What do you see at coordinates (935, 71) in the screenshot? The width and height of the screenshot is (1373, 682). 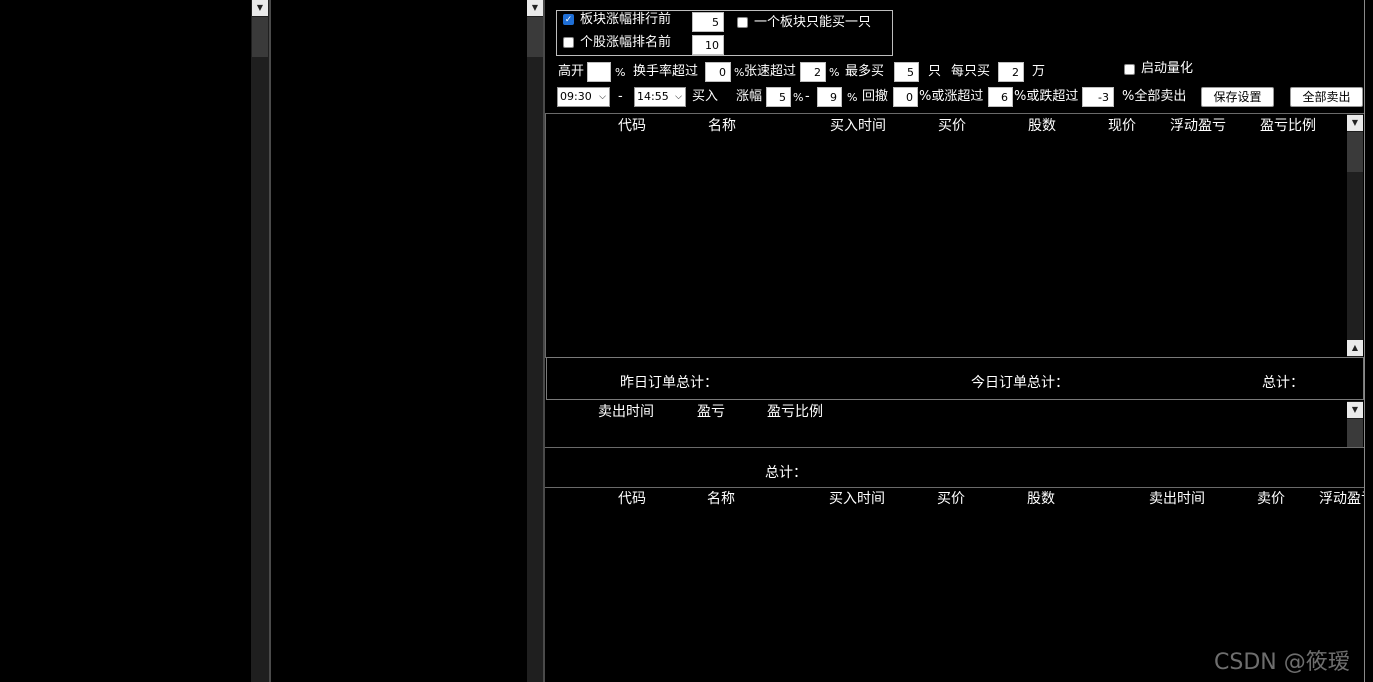 I see `max-buy-unit: 只` at bounding box center [935, 71].